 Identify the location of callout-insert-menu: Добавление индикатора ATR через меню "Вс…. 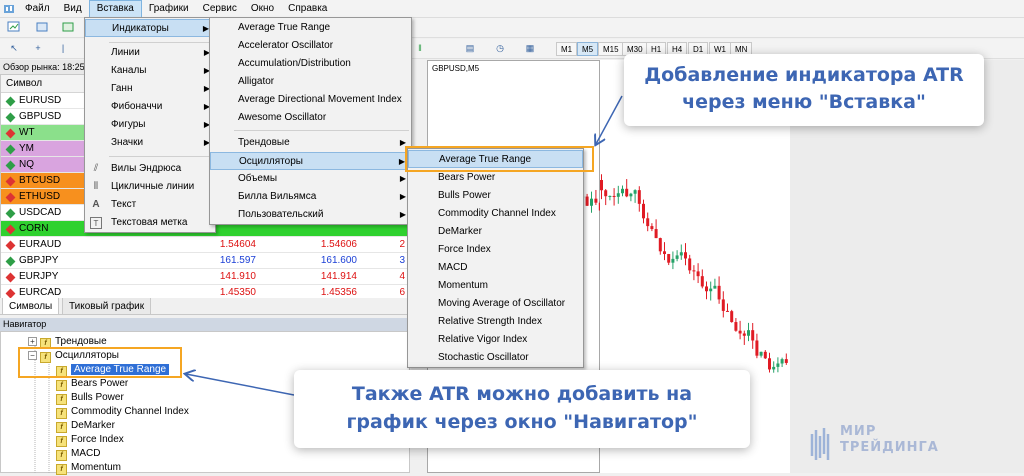
(804, 90).